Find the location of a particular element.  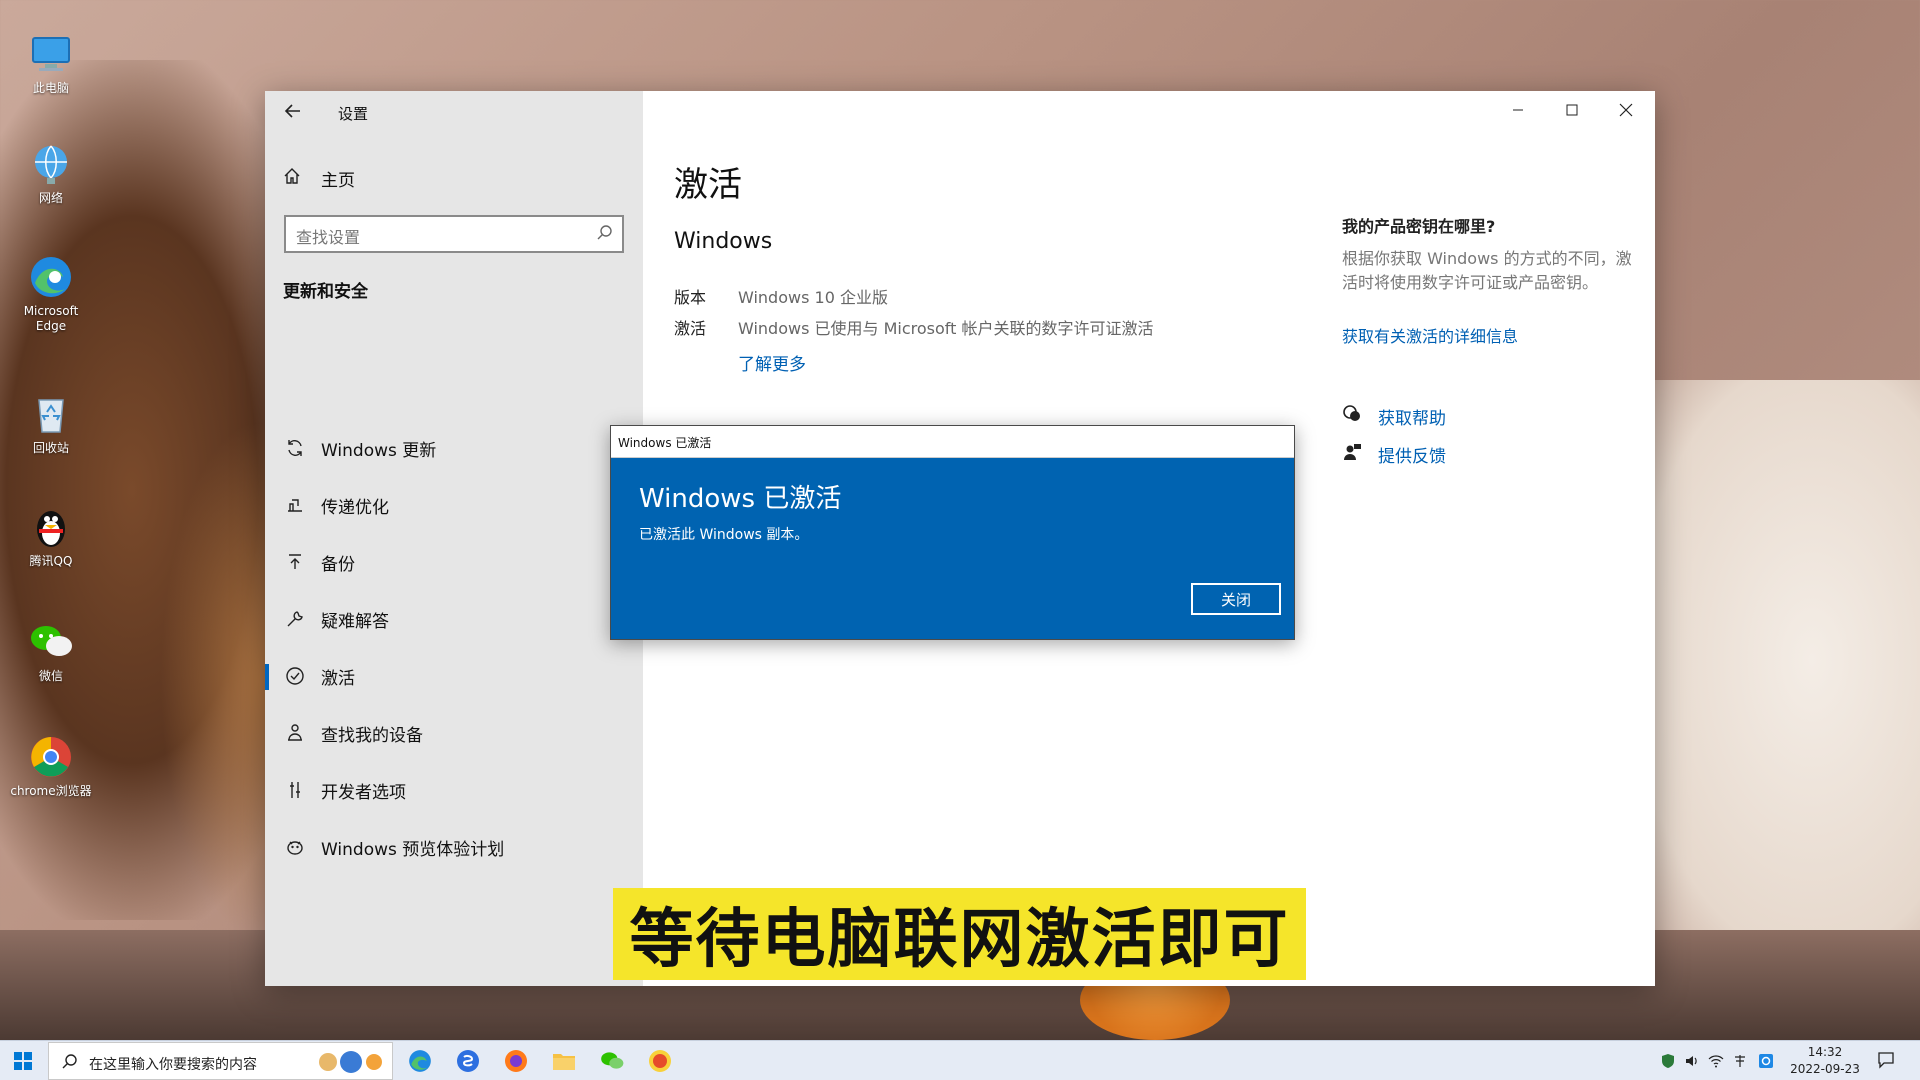

taskbar-search-placeholder: 在这里输入你要搜索的内容 is located at coordinates (173, 1065).